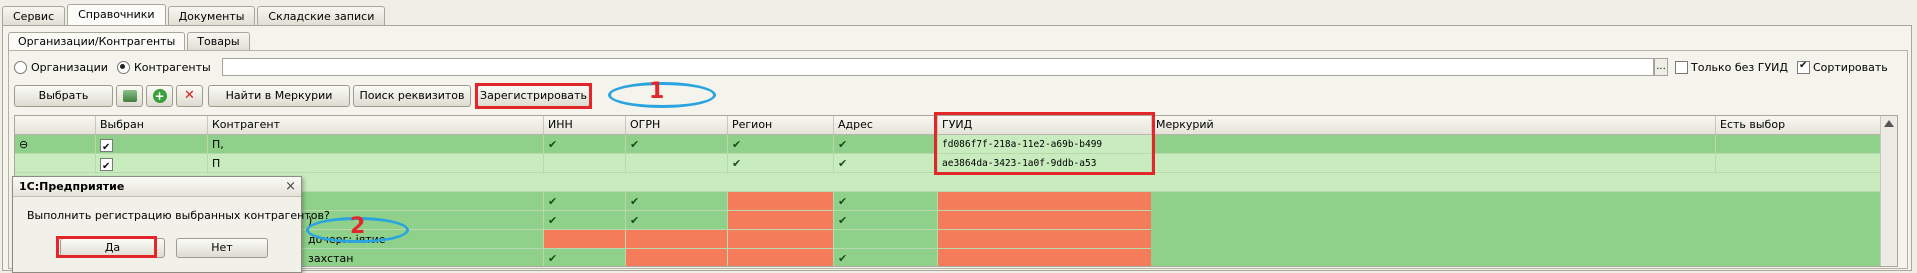  I want to click on register-highlight-box, so click(533, 96).